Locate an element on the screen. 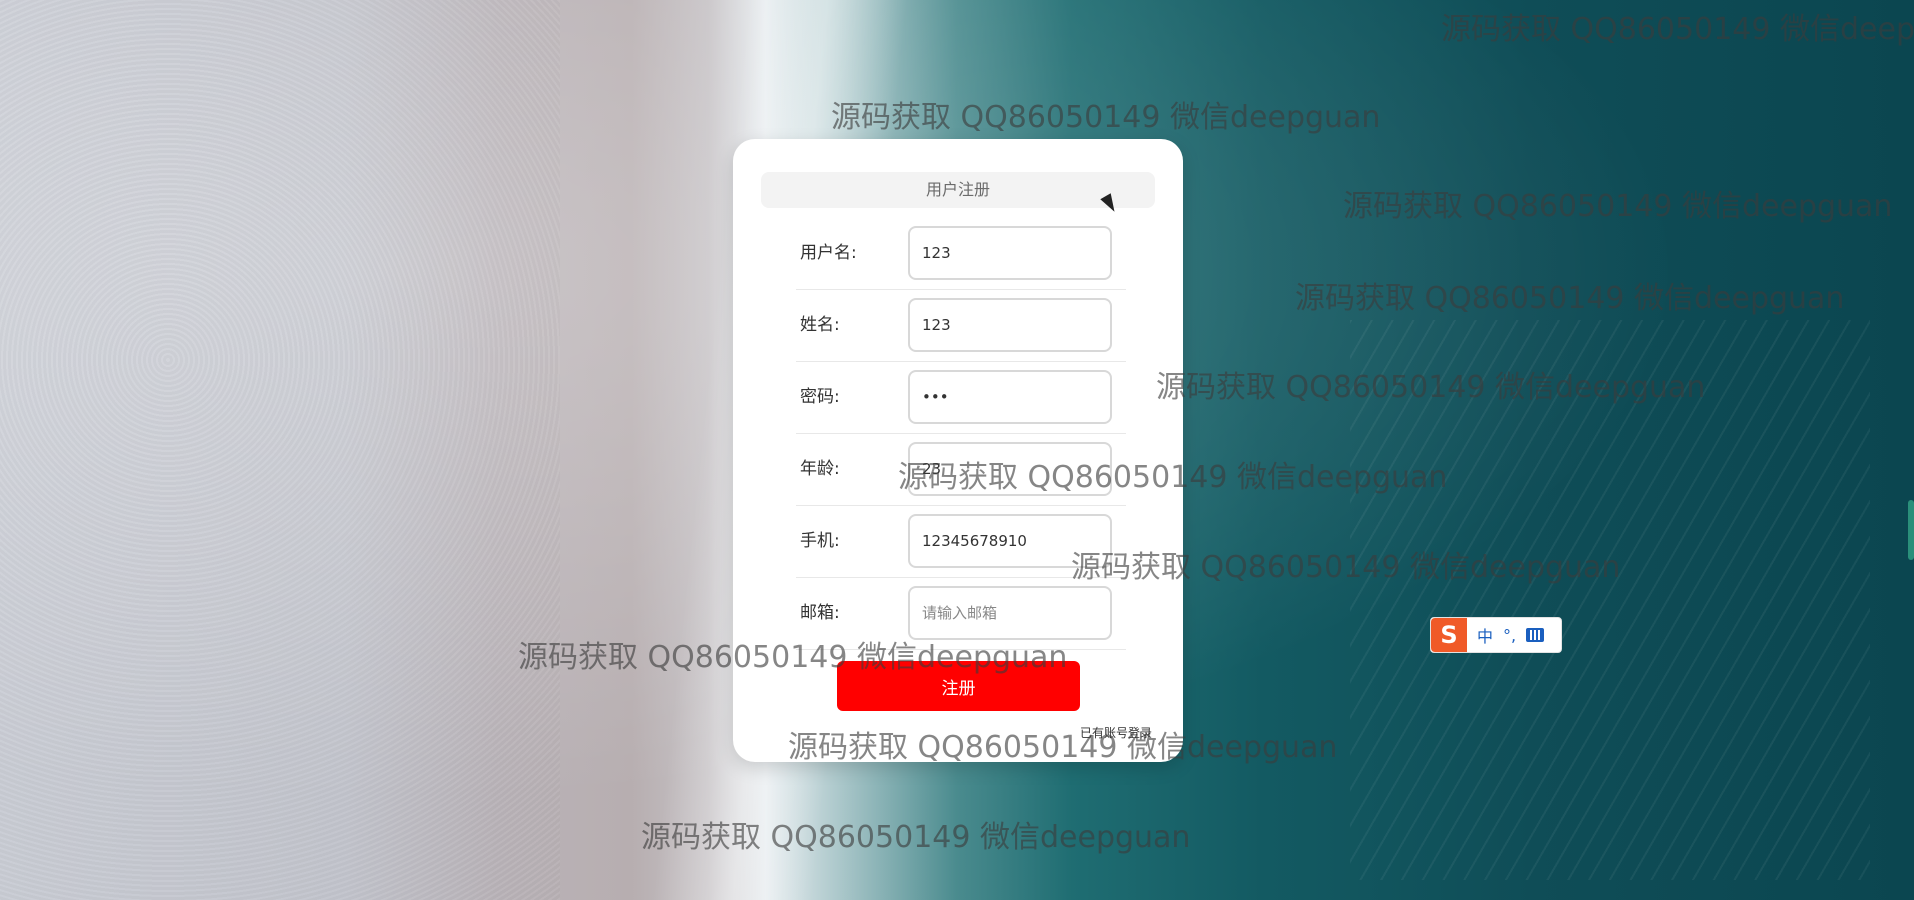 This screenshot has width=1914, height=900. form-row-username: 用户名: is located at coordinates (961, 253).